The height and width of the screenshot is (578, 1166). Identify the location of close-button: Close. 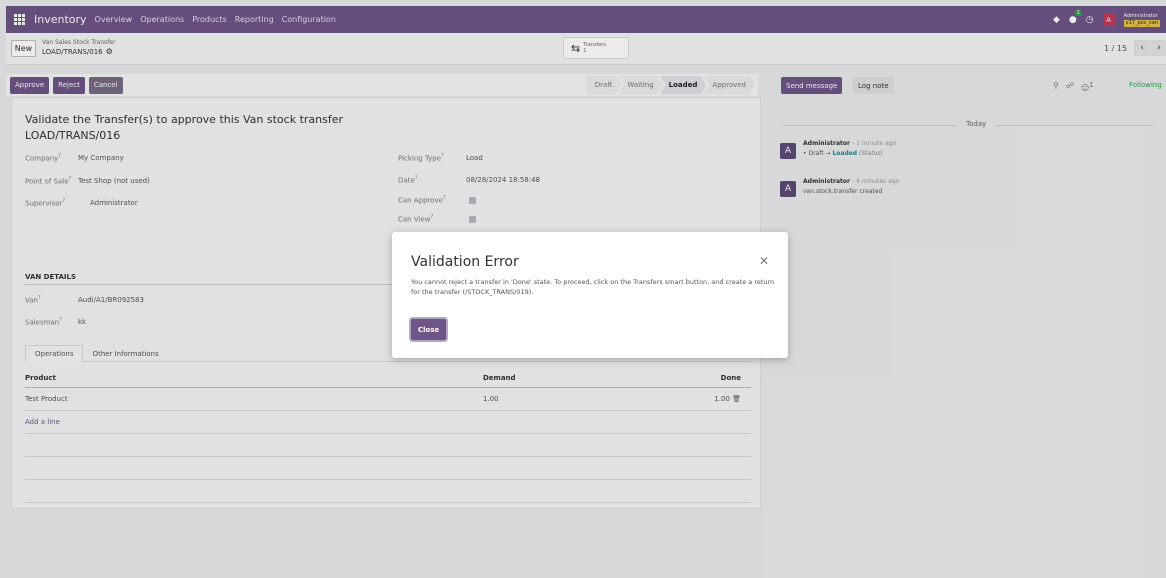
(428, 329).